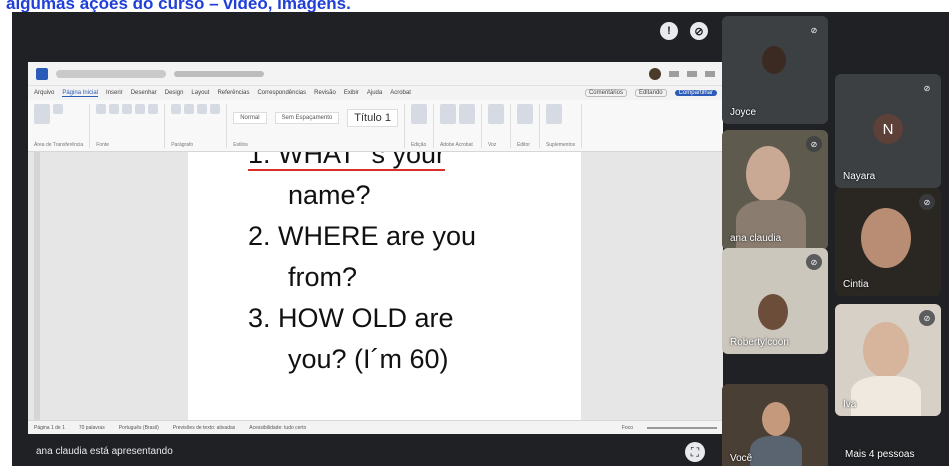 Image resolution: width=949 pixels, height=466 pixels. What do you see at coordinates (775, 190) in the screenshot?
I see `participant-tile-ana-claudia: ⊘ ana claudia` at bounding box center [775, 190].